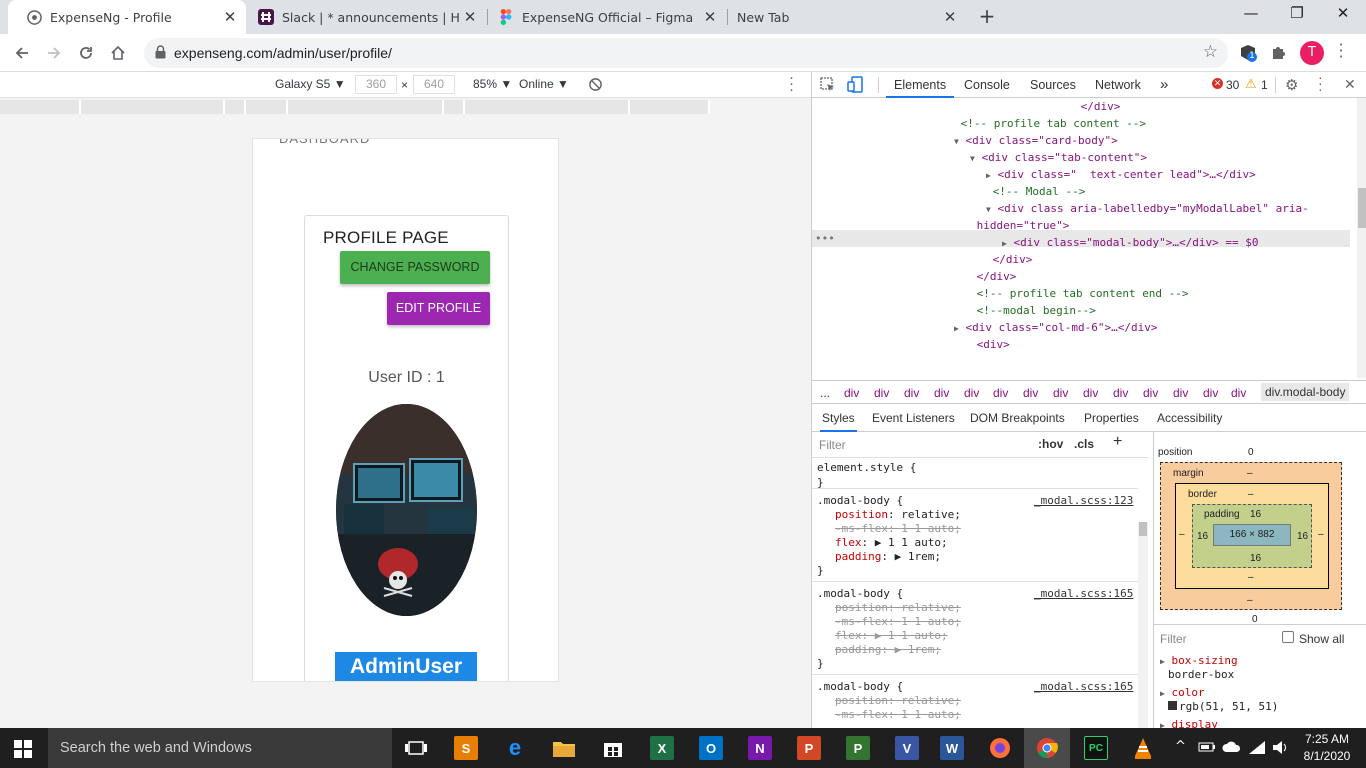  I want to click on throttle-select: Online ▼, so click(544, 84).